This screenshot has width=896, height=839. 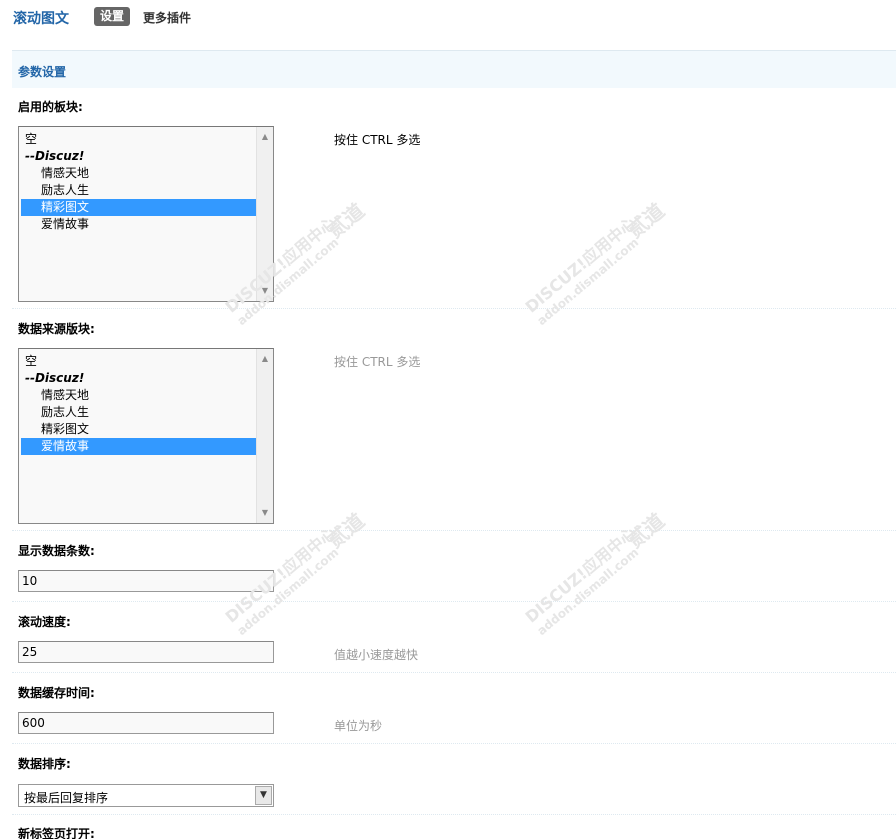 What do you see at coordinates (56, 693) in the screenshot?
I see `cache-time-label: 数据缓存时间:` at bounding box center [56, 693].